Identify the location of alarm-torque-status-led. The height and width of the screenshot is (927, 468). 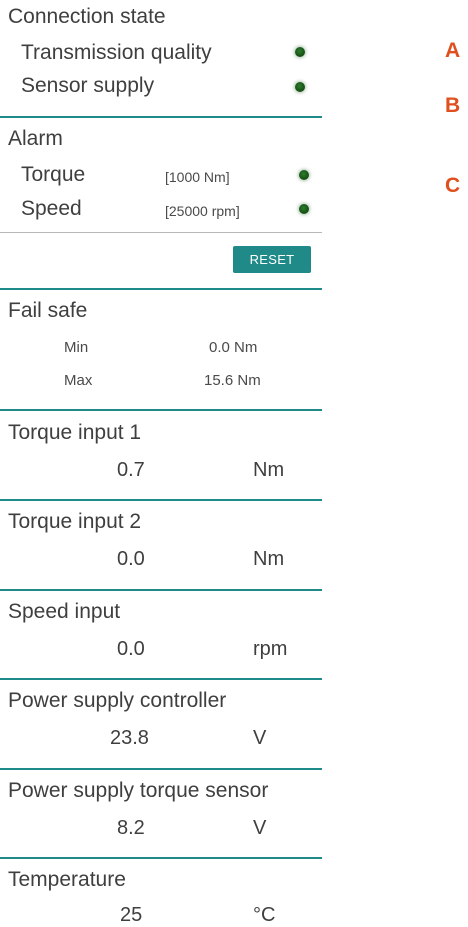
(304, 175).